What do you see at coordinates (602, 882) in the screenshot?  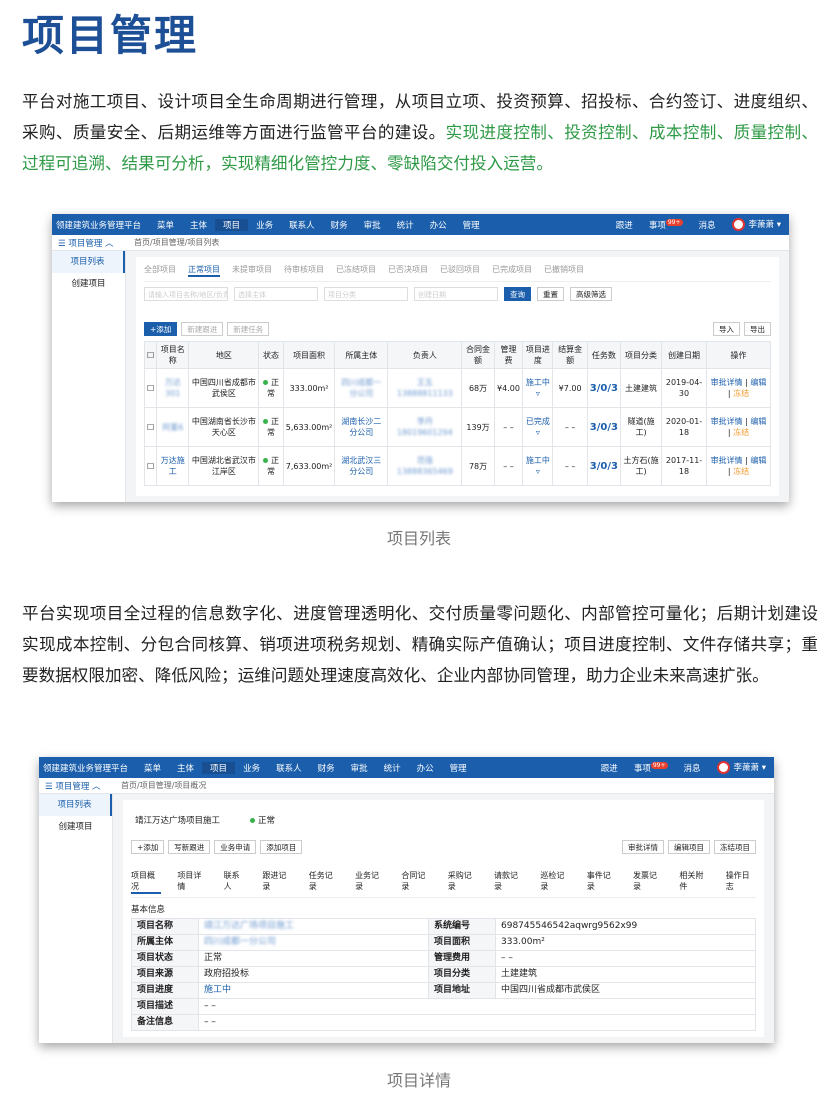 I see `tab-events: 事件记录` at bounding box center [602, 882].